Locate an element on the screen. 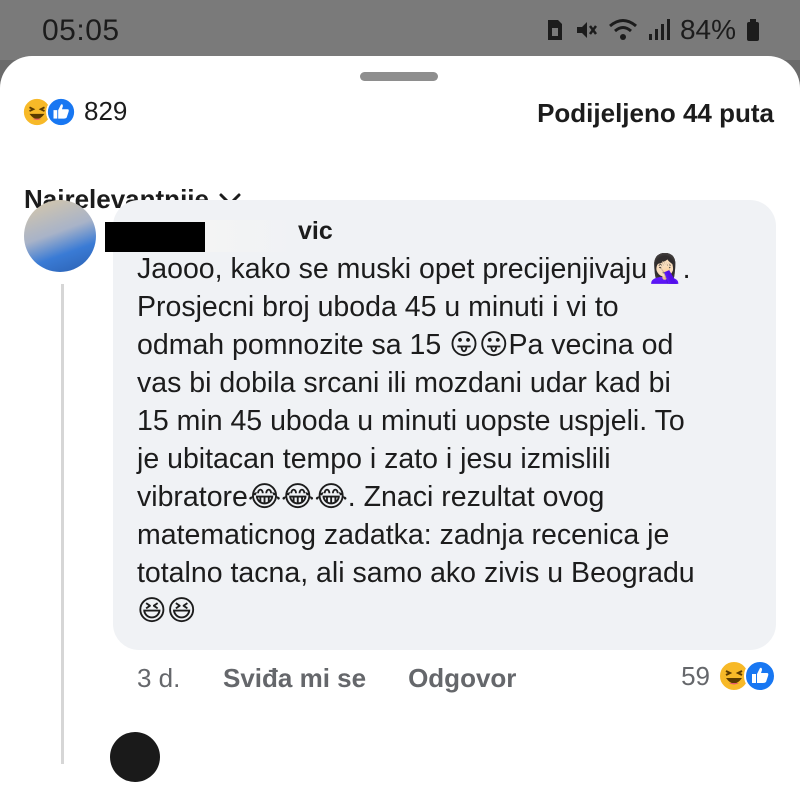 This screenshot has height=800, width=800. status-time: 05:05 is located at coordinates (81, 30).